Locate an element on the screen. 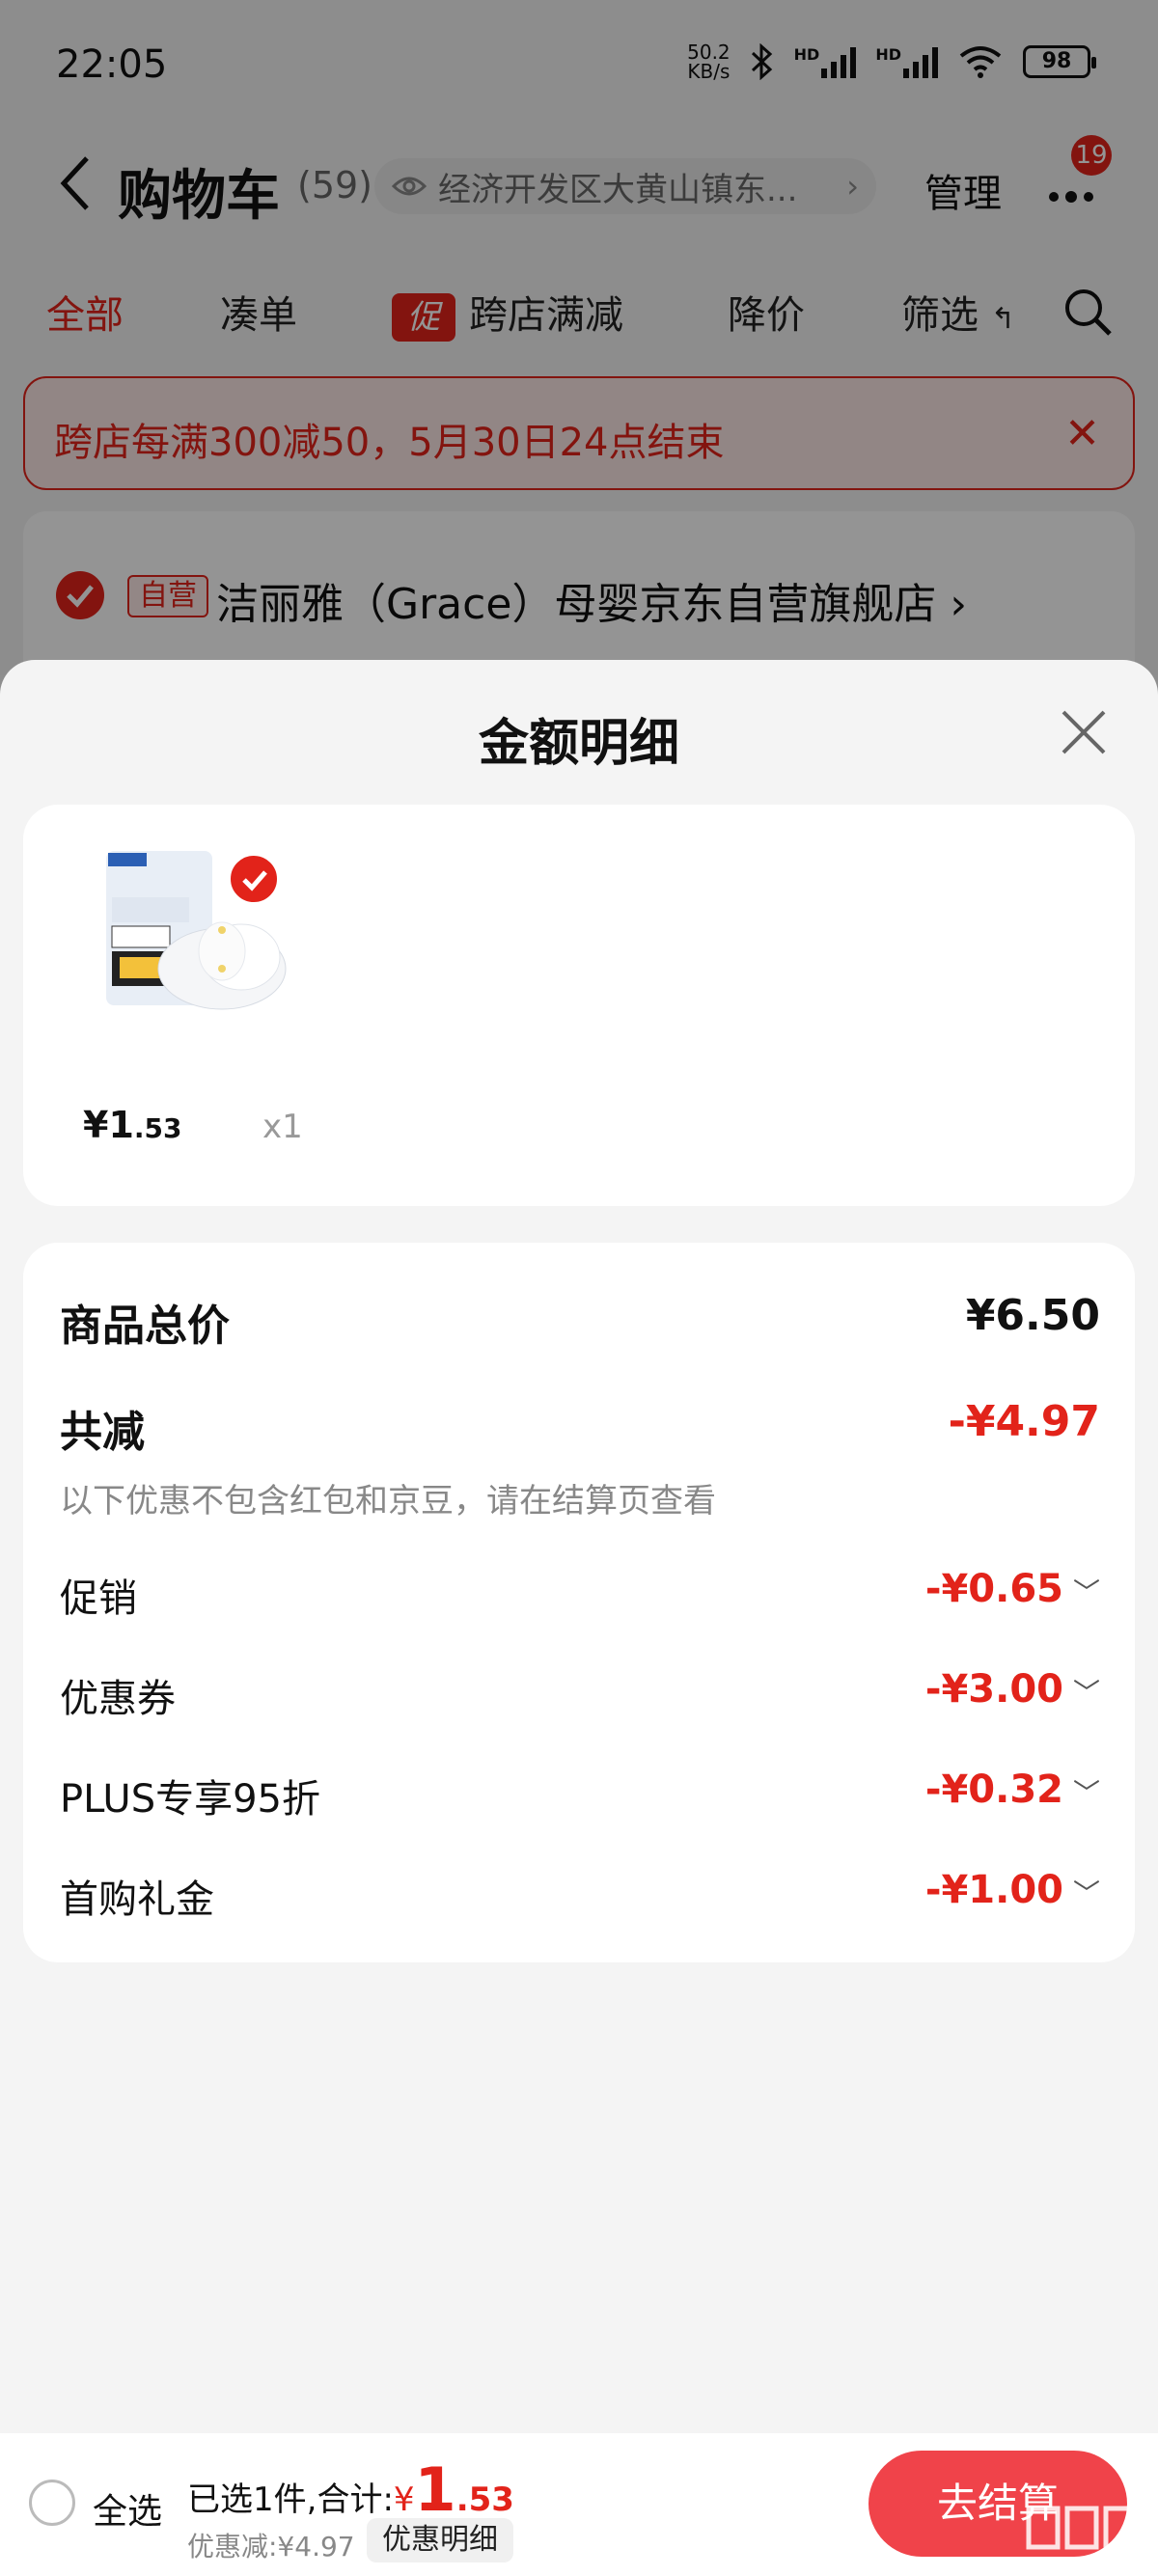 Image resolution: width=1158 pixels, height=2576 pixels. product-checkbox is located at coordinates (254, 879).